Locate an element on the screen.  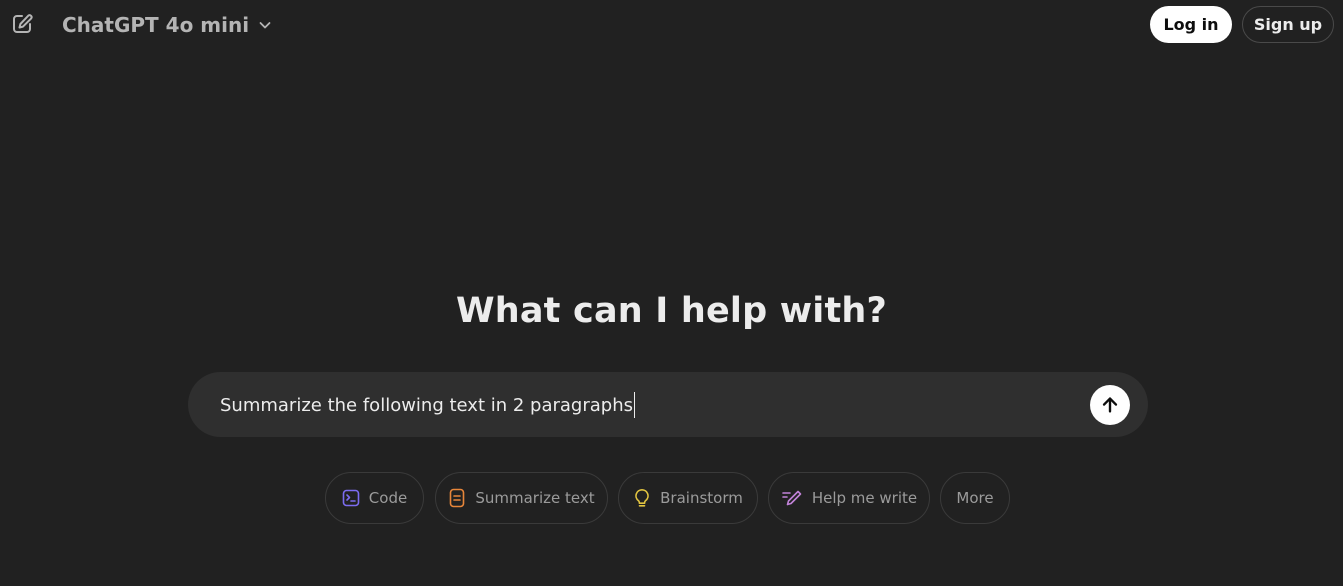
model-selector: ChatGPT 4o mini is located at coordinates (167, 25).